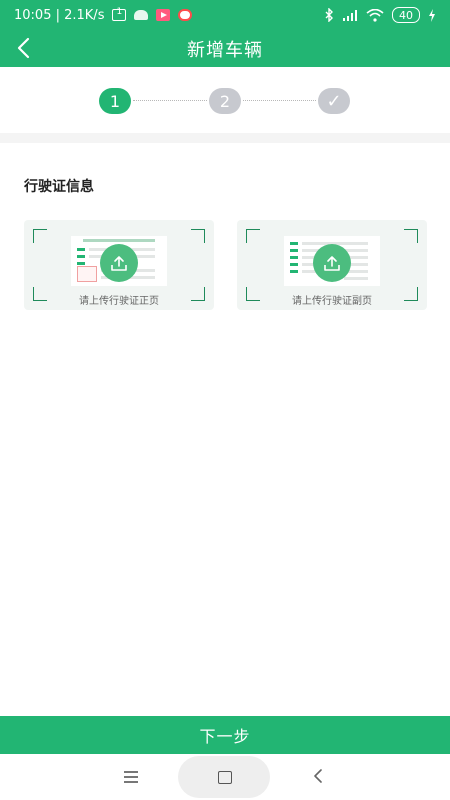  I want to click on status-left: 10:05 | 2.1K/s, so click(103, 15).